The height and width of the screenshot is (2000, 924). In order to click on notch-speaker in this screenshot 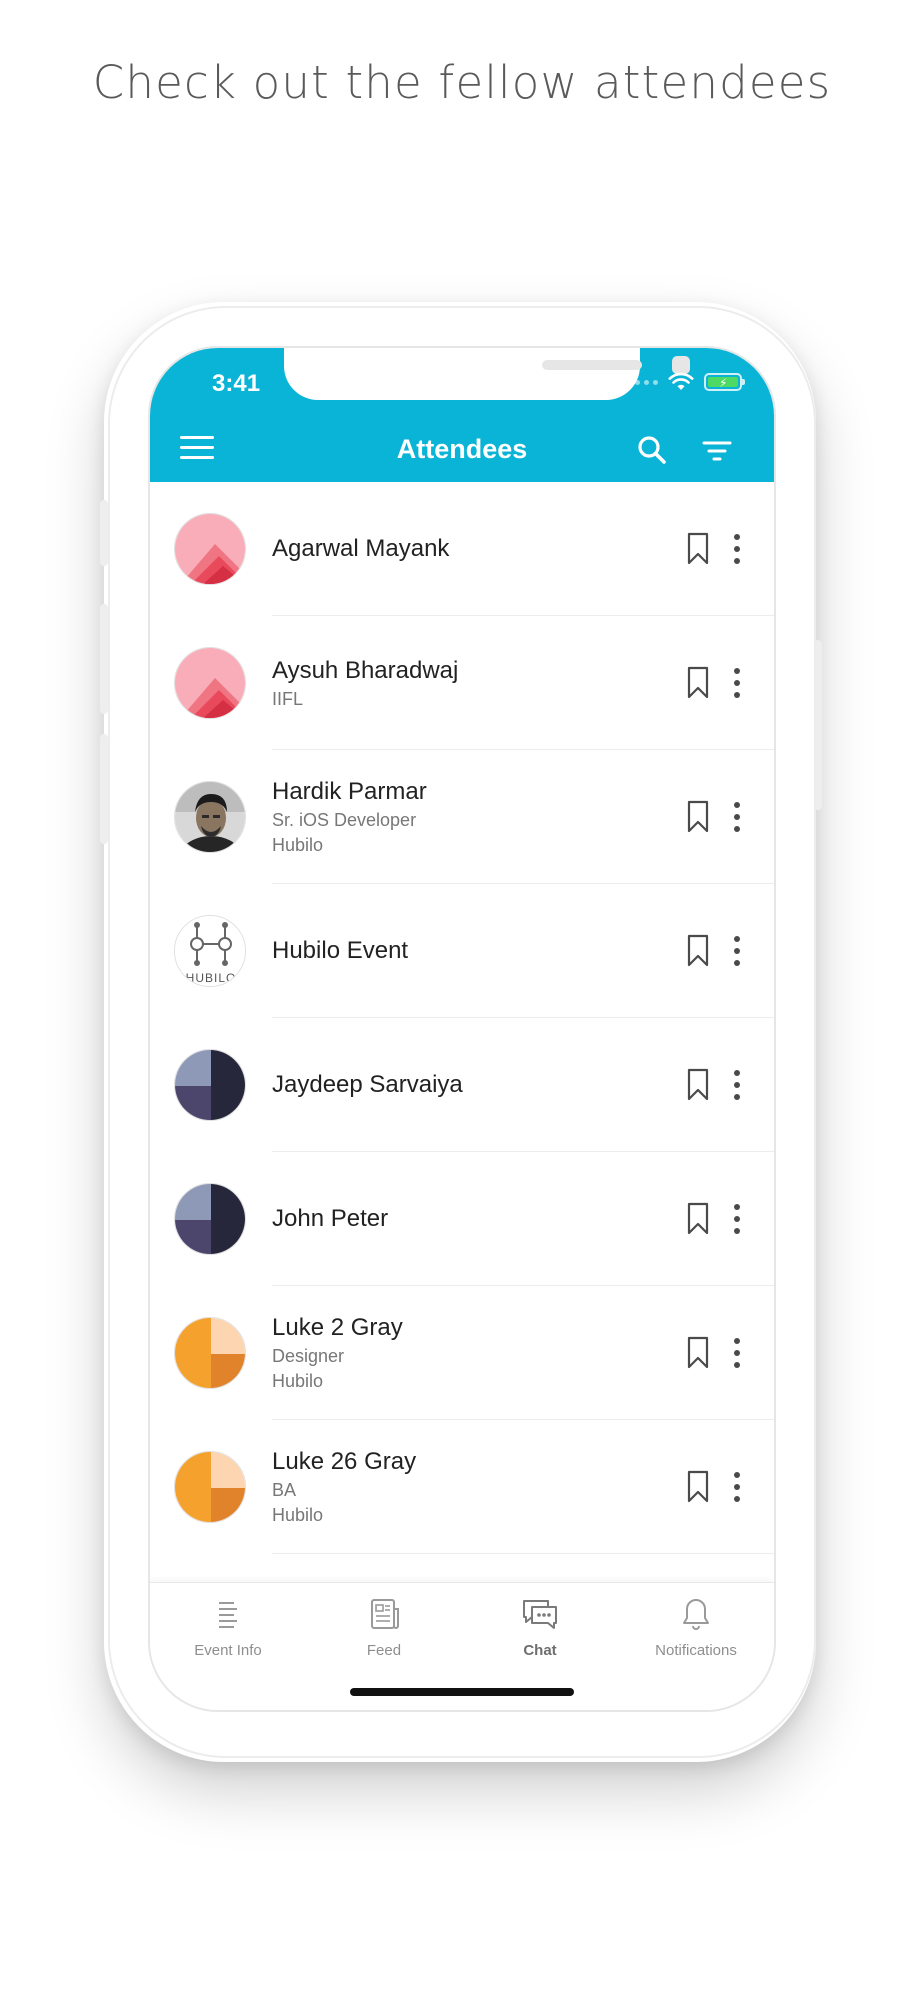, I will do `click(592, 365)`.